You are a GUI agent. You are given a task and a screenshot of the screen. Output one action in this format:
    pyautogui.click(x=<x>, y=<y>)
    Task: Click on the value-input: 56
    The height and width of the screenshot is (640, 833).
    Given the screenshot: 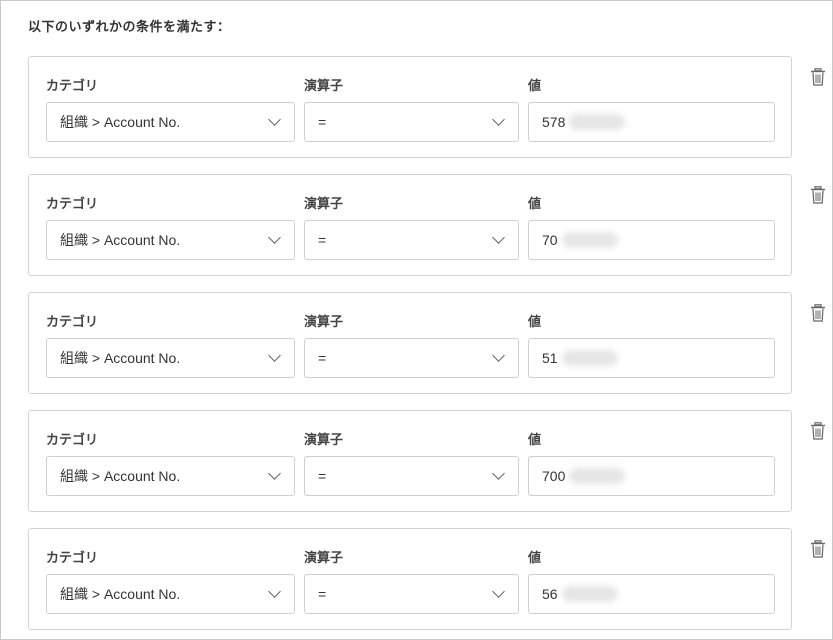 What is the action you would take?
    pyautogui.click(x=651, y=594)
    